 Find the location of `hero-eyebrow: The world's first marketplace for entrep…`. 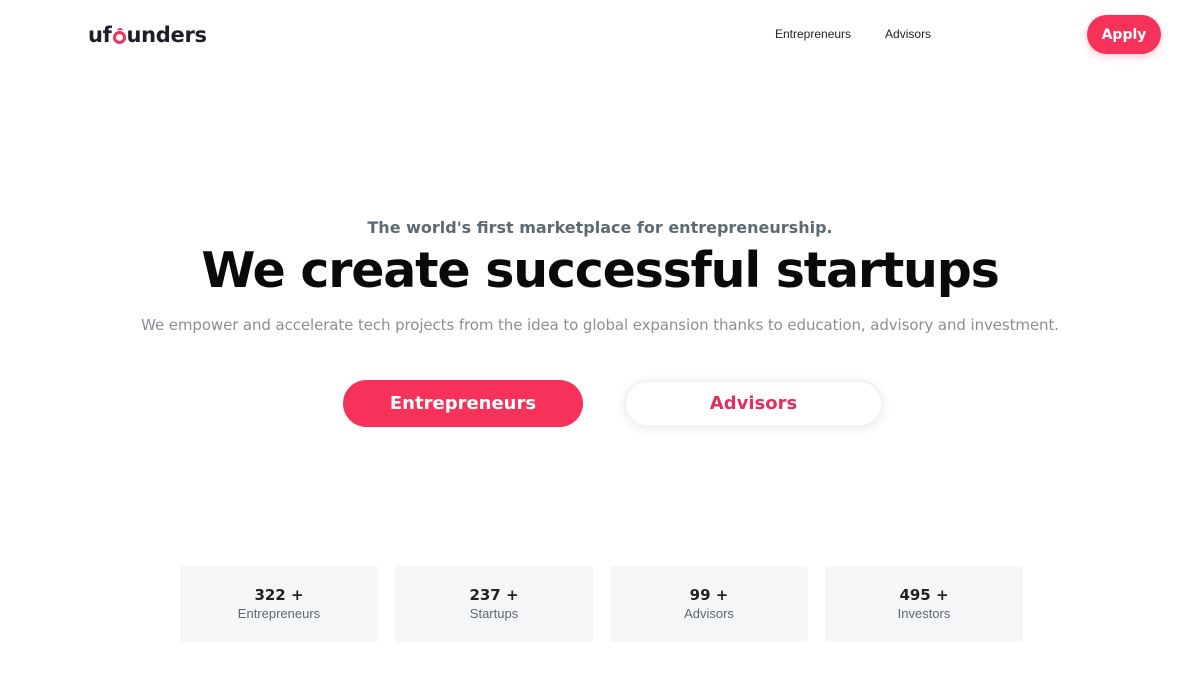

hero-eyebrow: The world's first marketplace for entrep… is located at coordinates (600, 227).